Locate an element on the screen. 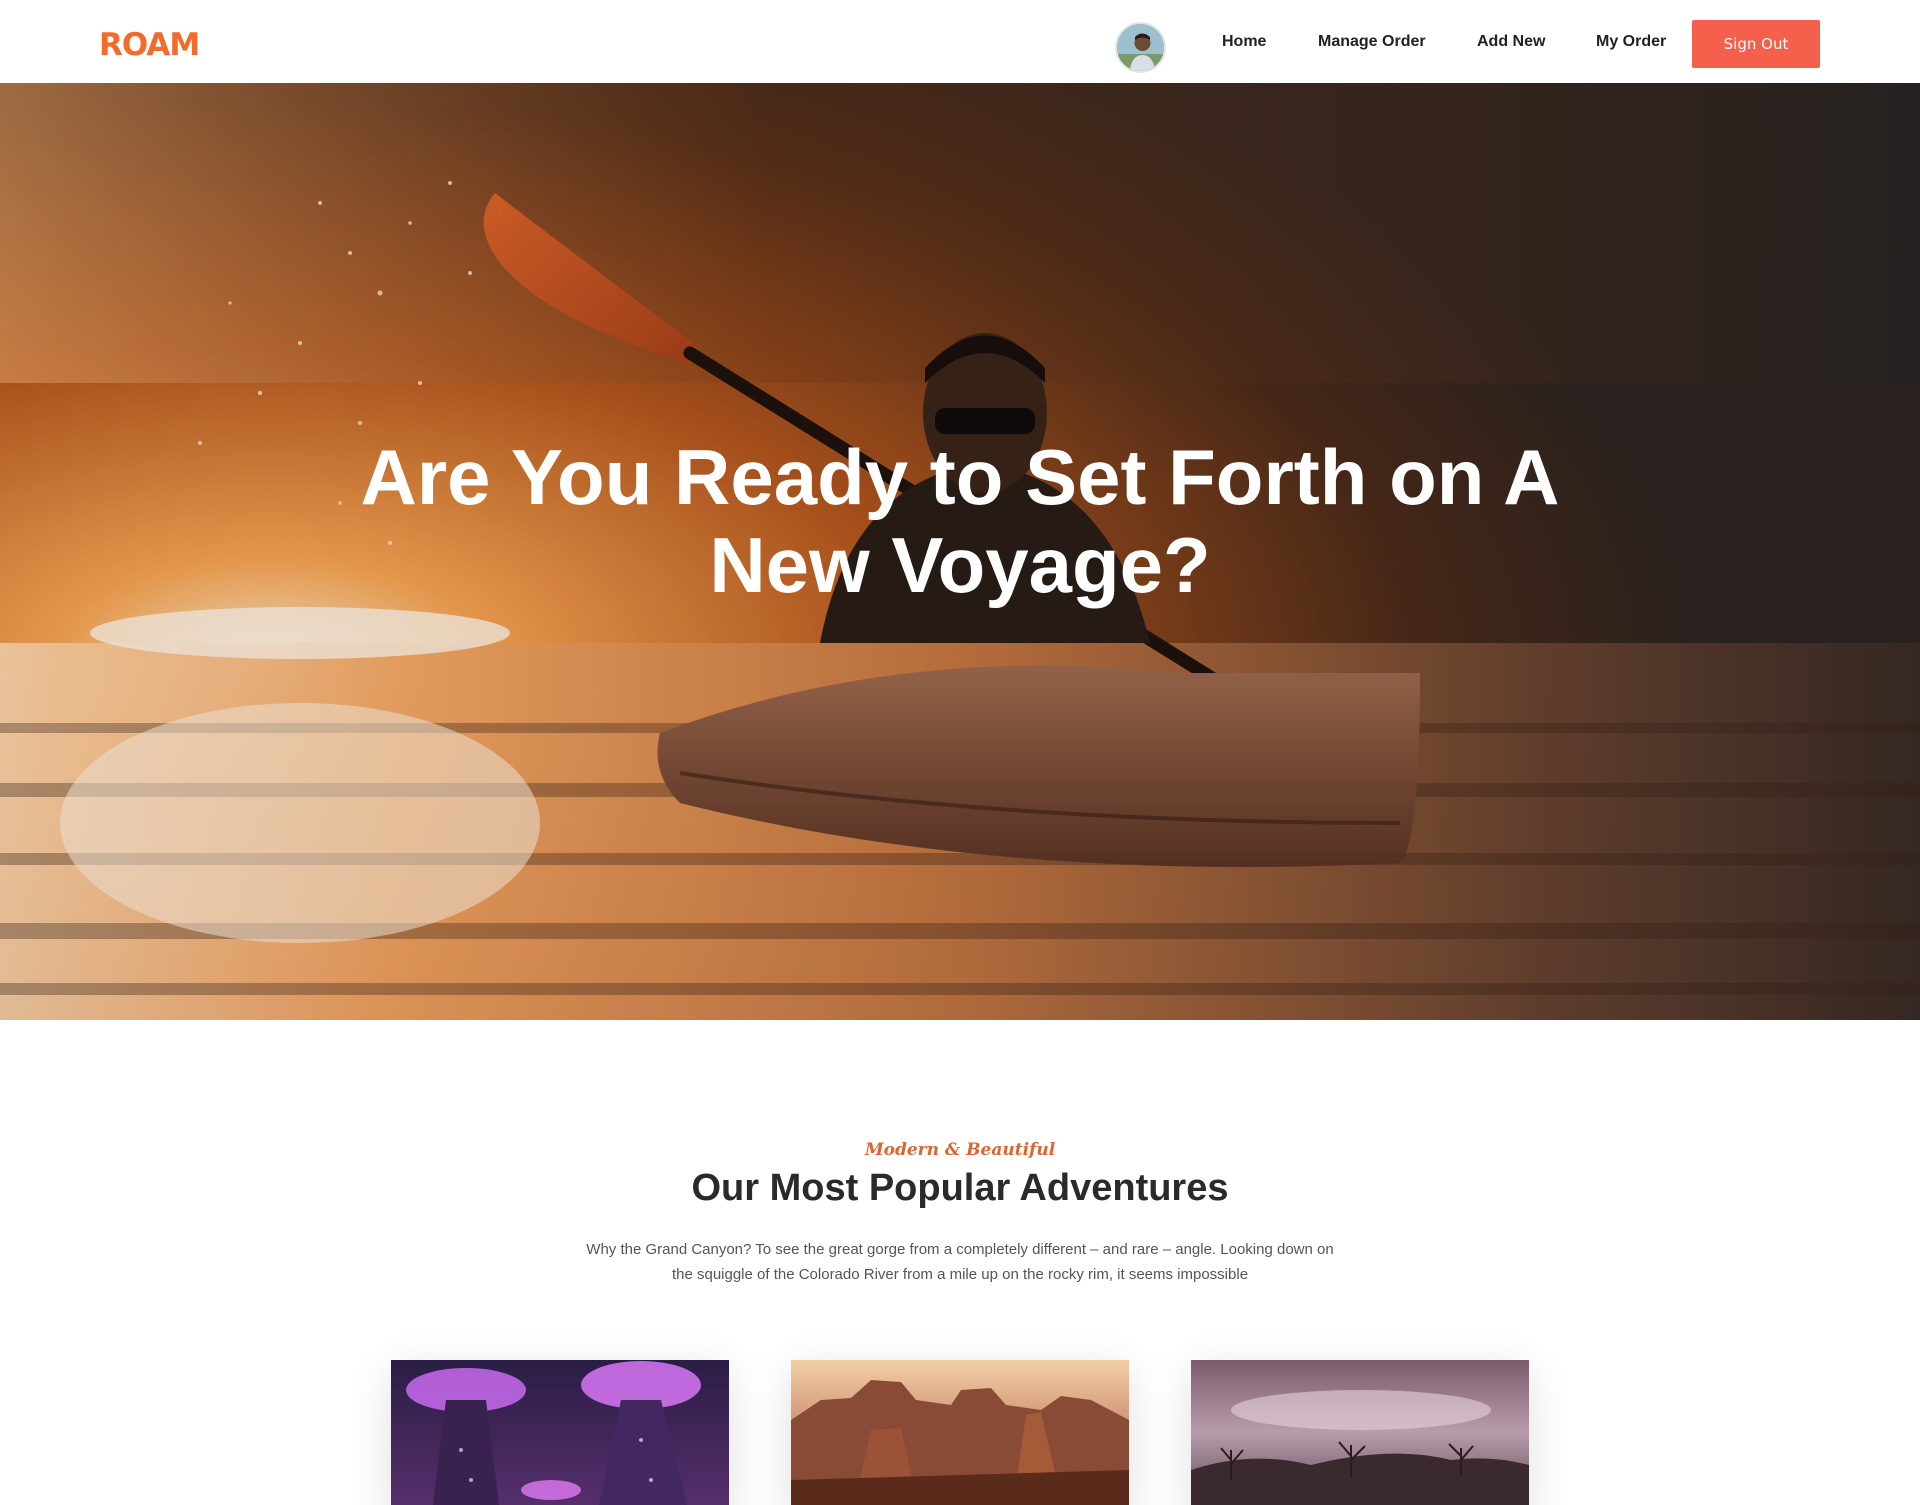 The height and width of the screenshot is (1505, 1920). adventure-card-3-image is located at coordinates (1360, 1432).